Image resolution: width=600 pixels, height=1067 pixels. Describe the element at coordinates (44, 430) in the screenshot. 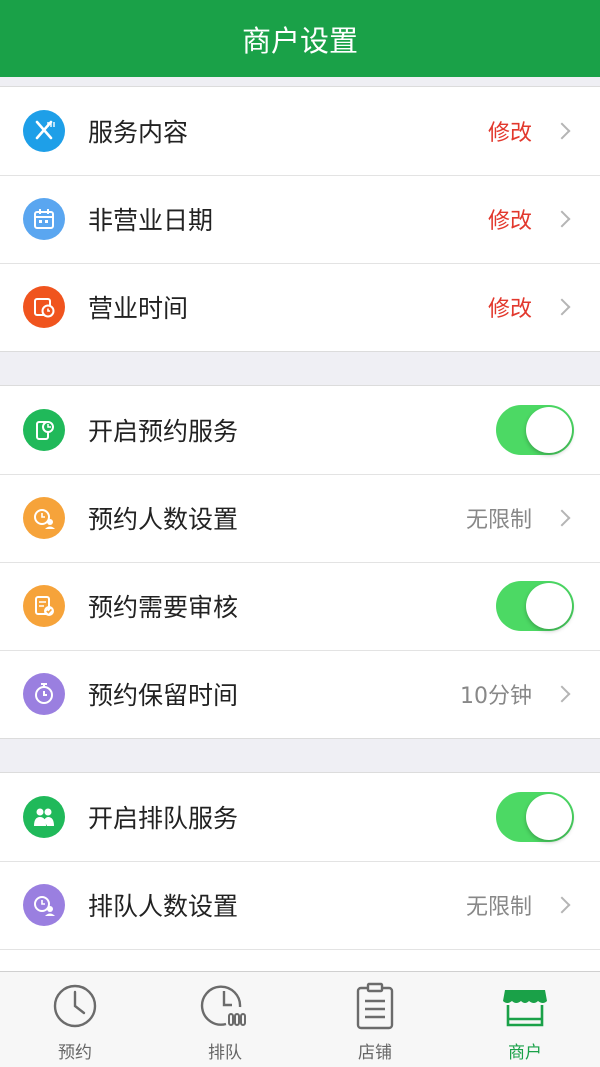

I see `phone-chart-icon` at that location.